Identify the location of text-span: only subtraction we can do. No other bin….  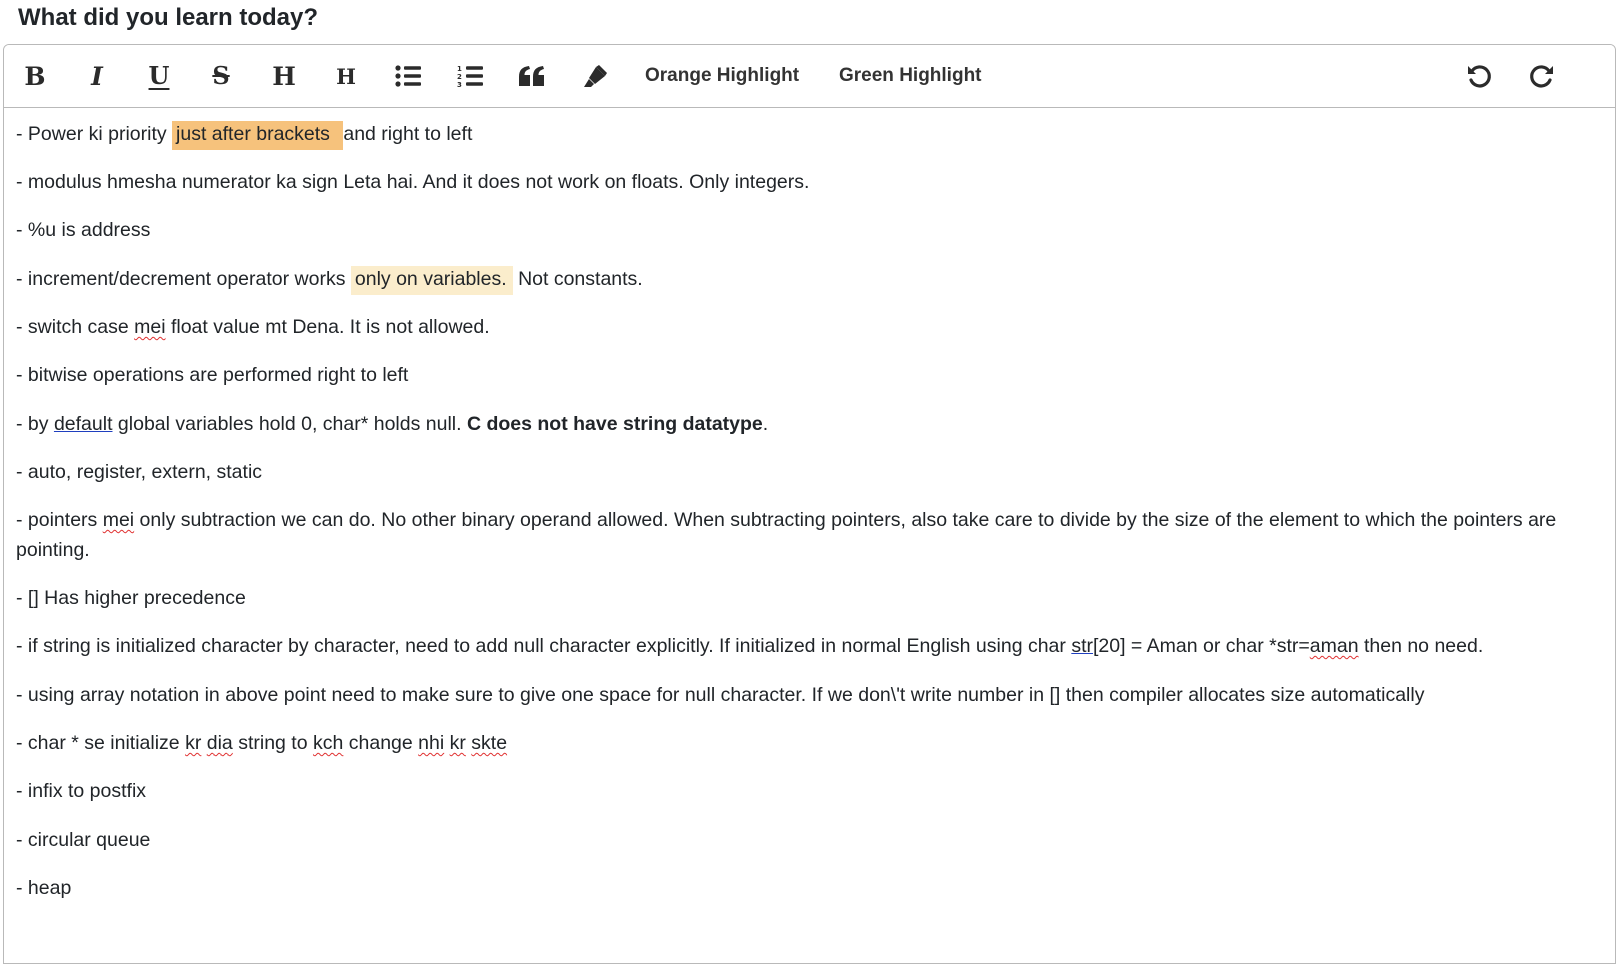
(786, 535).